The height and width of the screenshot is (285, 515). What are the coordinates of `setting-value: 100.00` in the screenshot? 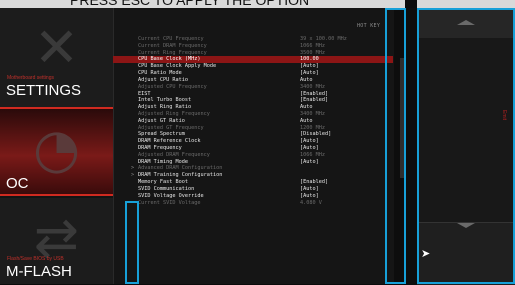 It's located at (309, 59).